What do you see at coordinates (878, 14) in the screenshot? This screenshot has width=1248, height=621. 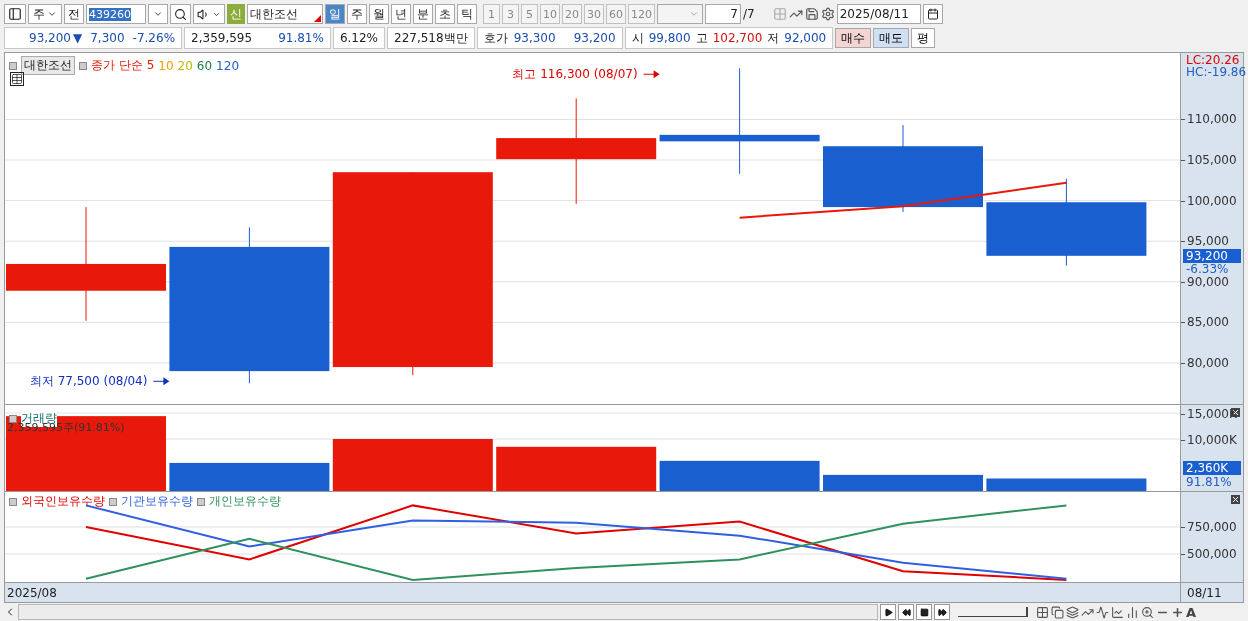 I see `date-field: 2025/08/11` at bounding box center [878, 14].